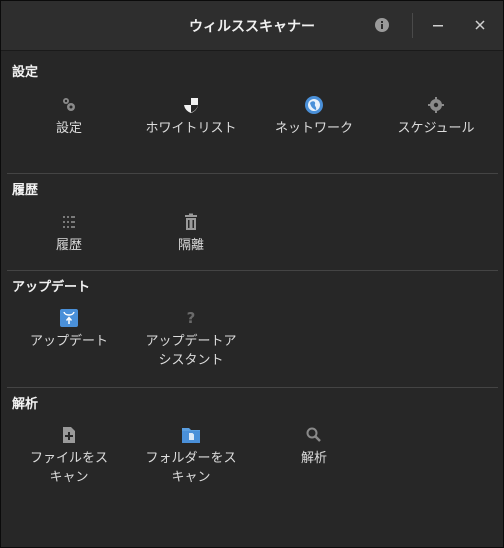  What do you see at coordinates (69, 222) in the screenshot?
I see `history-list-icon` at bounding box center [69, 222].